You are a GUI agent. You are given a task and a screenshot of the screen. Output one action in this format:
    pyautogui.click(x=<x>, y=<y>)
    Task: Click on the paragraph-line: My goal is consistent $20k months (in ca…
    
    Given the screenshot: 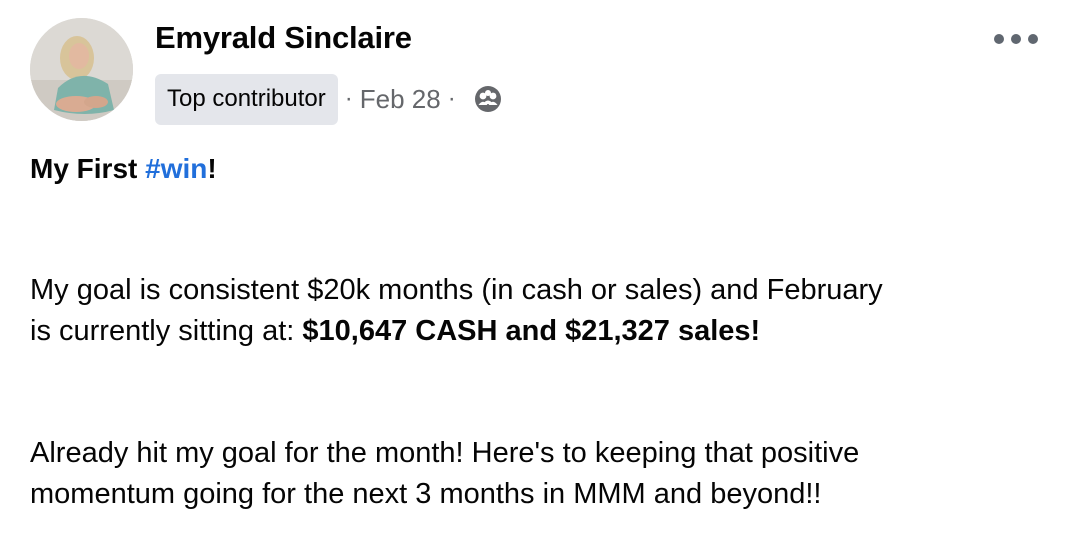 What is the action you would take?
    pyautogui.click(x=456, y=290)
    